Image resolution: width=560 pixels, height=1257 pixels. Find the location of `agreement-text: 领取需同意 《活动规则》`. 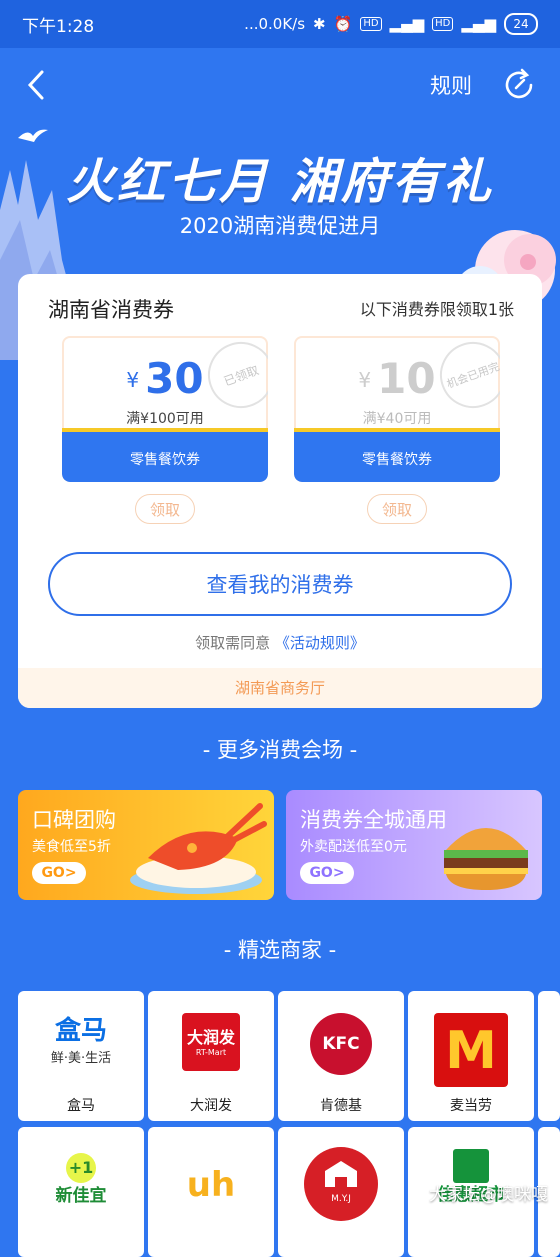

agreement-text: 领取需同意 《活动规则》 is located at coordinates (280, 642).